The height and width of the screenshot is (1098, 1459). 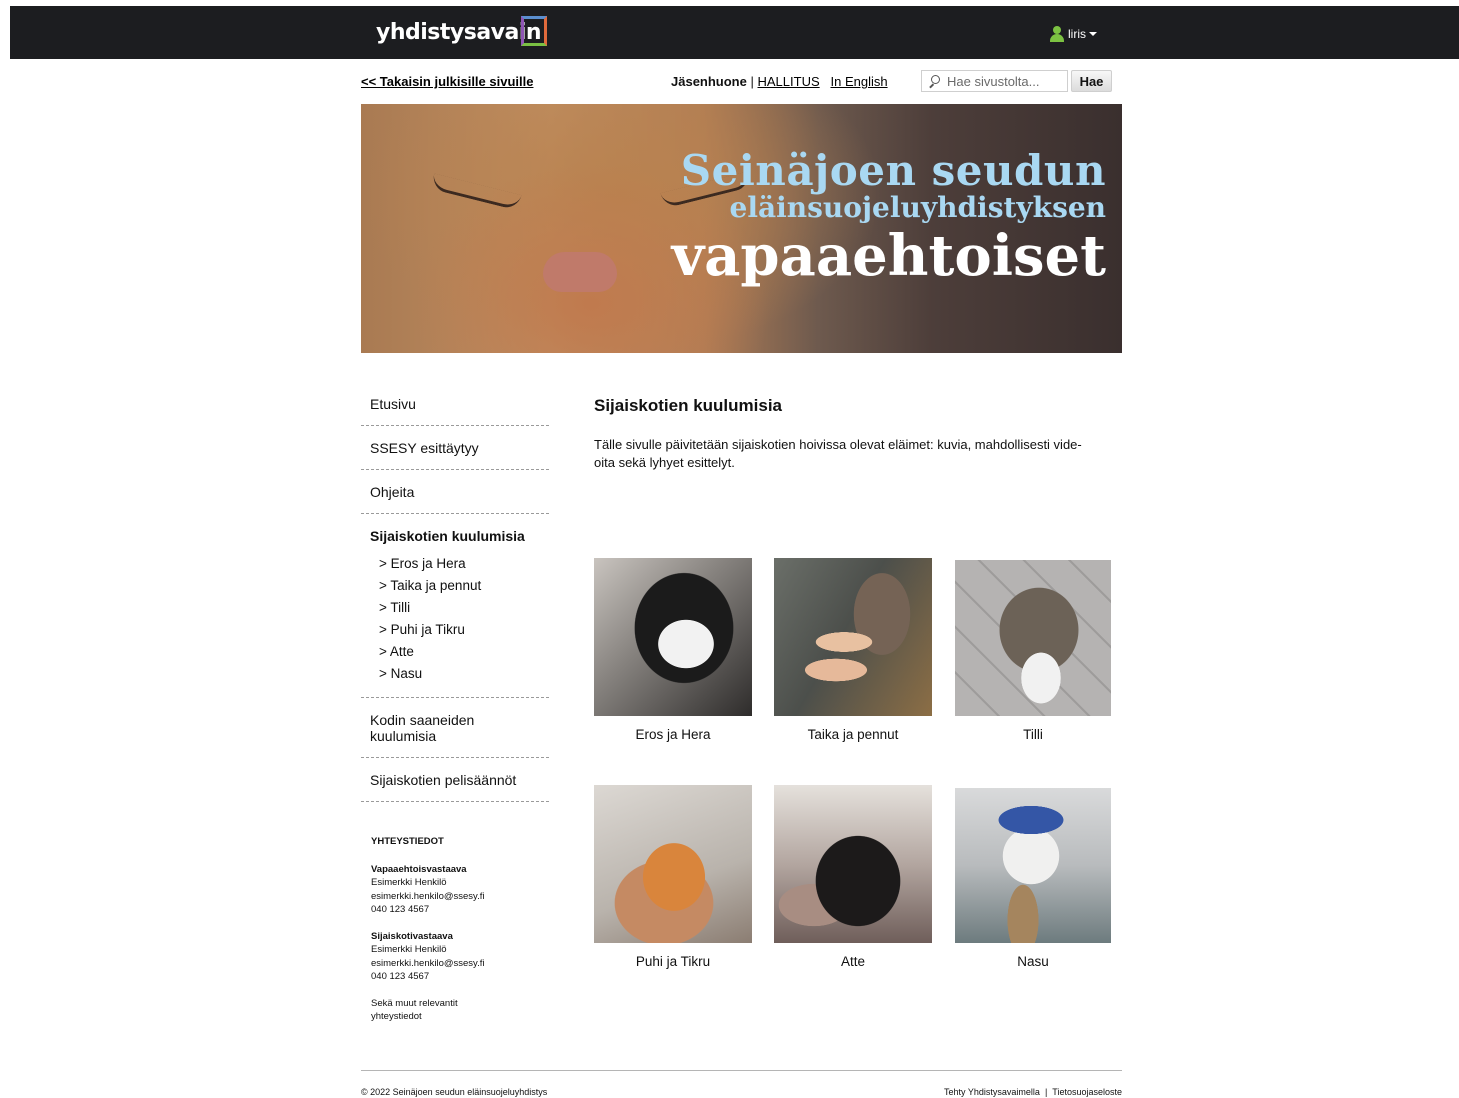 I want to click on gallery-caption: Taika ja pennut, so click(x=853, y=734).